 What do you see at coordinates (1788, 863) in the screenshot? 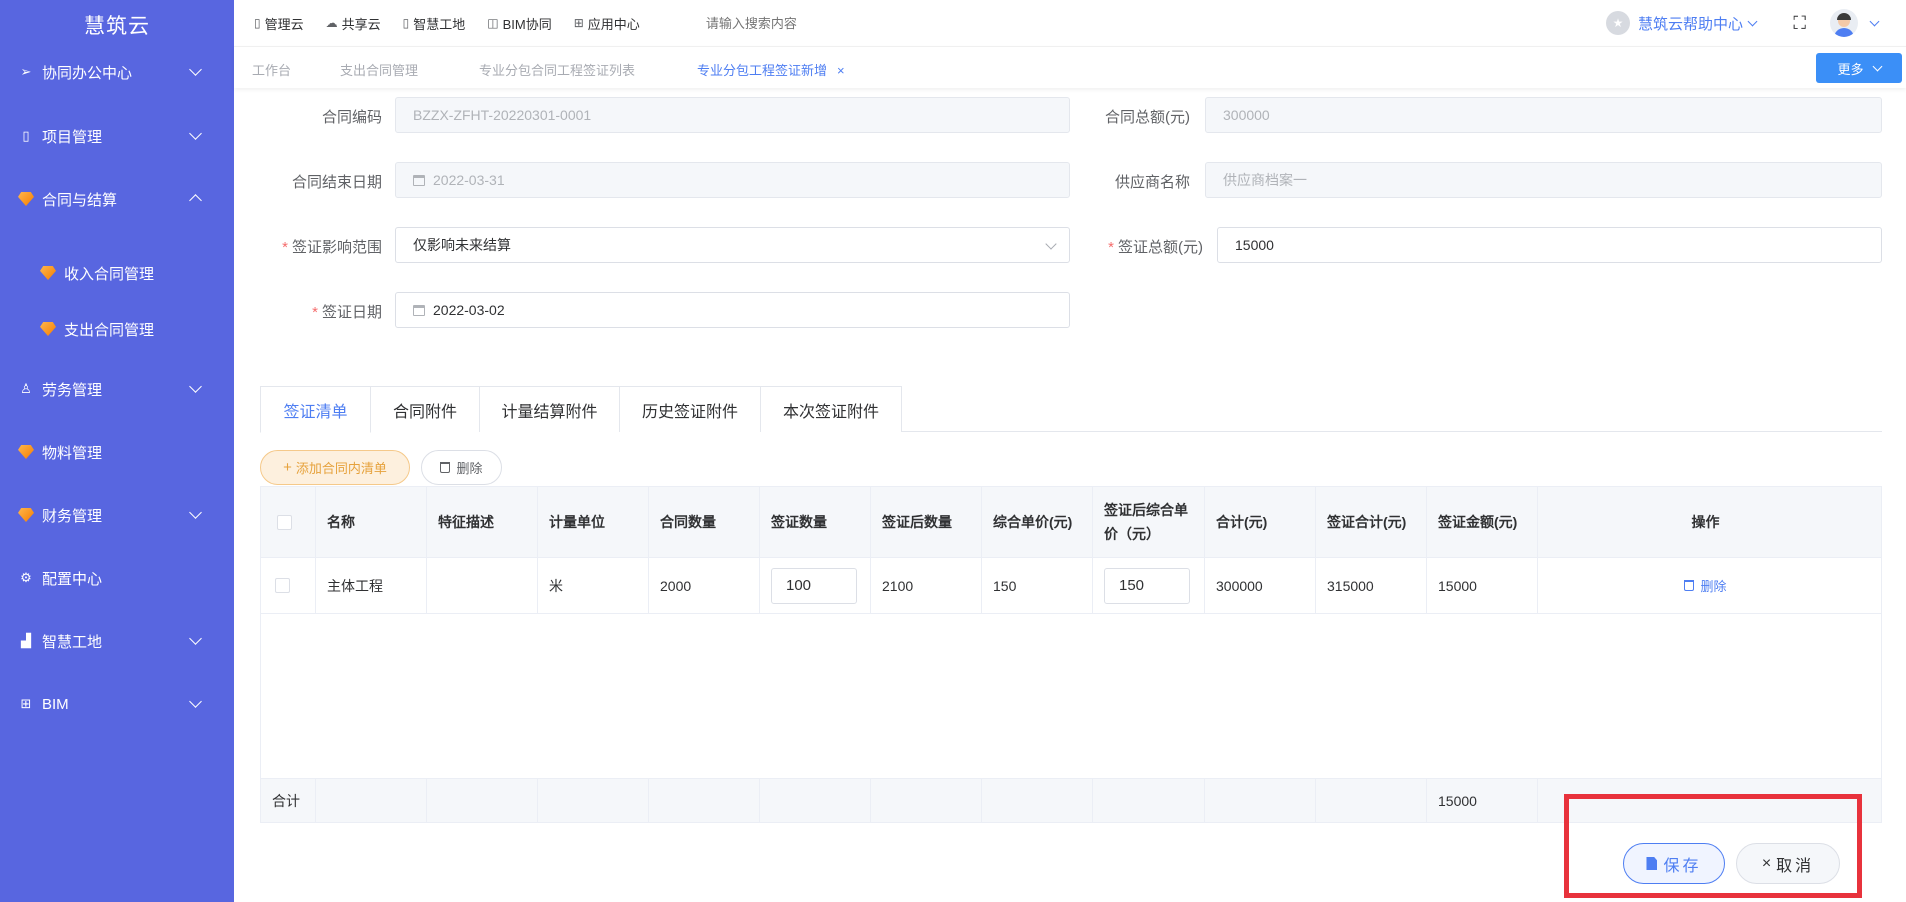
I see `cancel-button: × 取消` at bounding box center [1788, 863].